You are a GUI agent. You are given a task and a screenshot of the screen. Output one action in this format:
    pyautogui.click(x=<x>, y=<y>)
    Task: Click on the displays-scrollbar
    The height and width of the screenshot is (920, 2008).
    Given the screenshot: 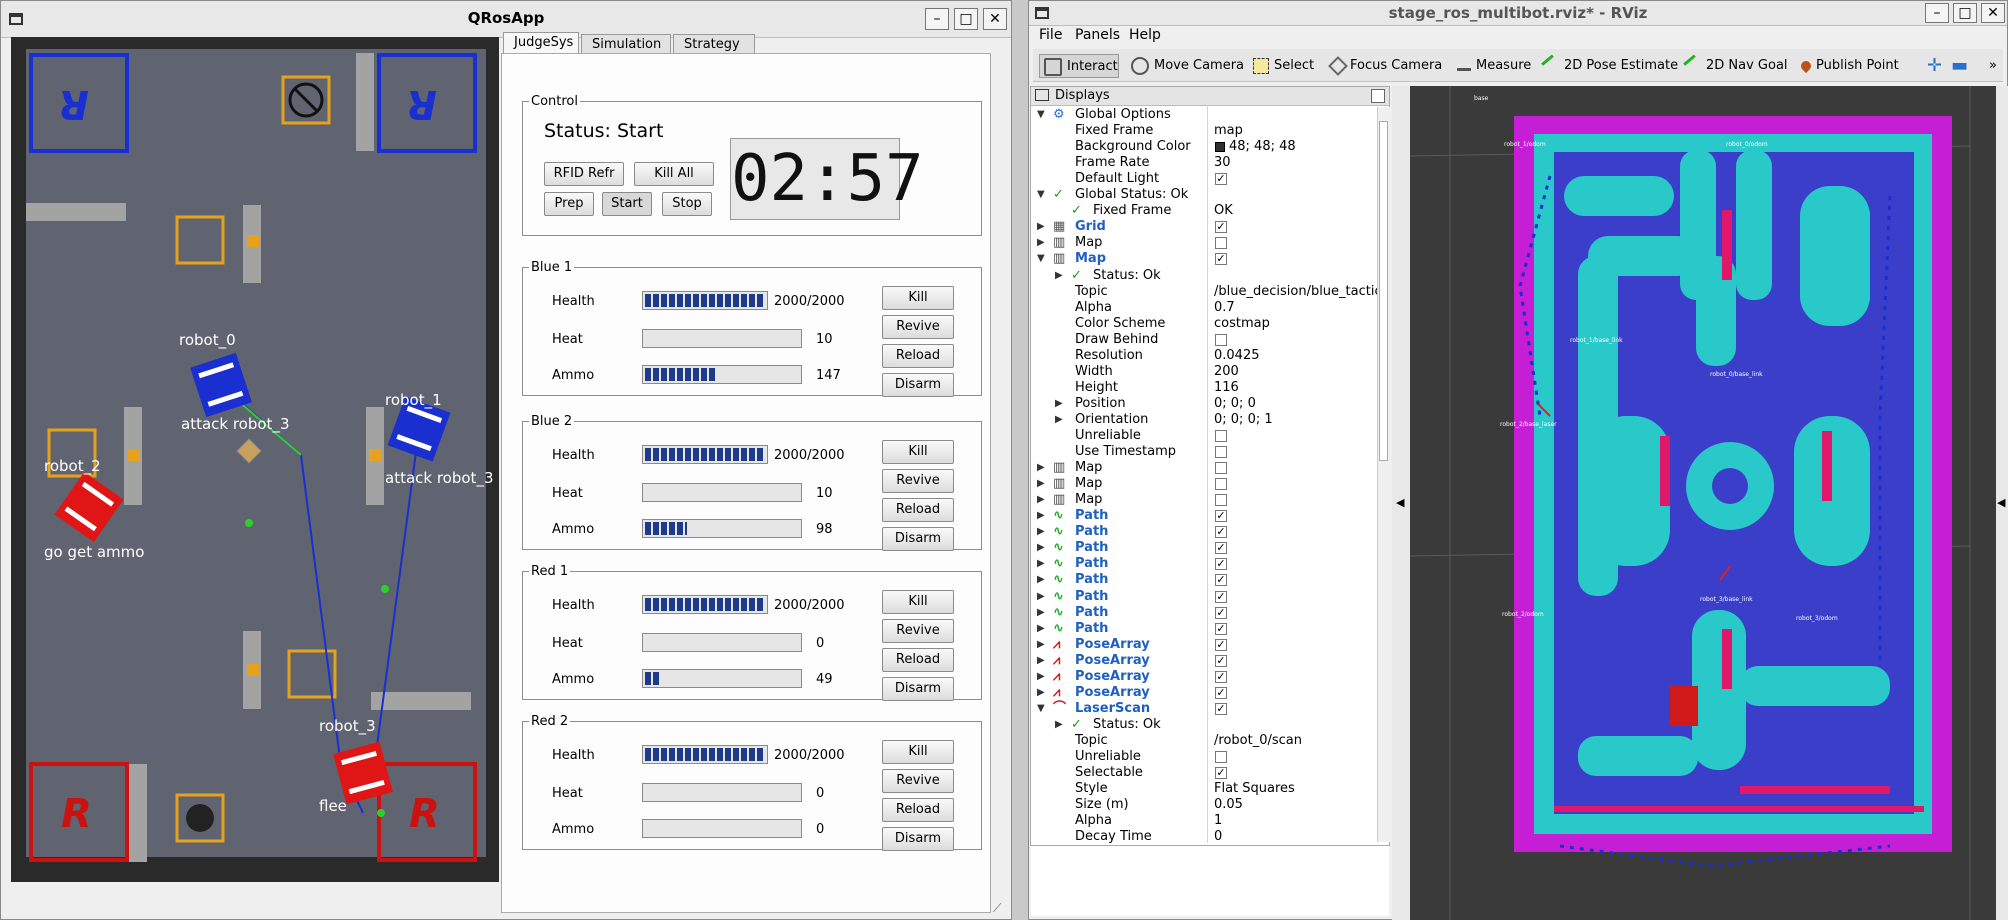 What is the action you would take?
    pyautogui.click(x=1383, y=474)
    